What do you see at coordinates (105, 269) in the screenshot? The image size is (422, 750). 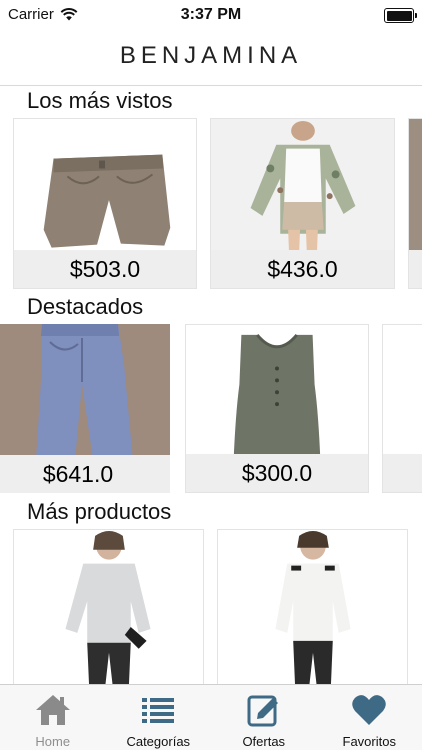 I see `product-price: $503.0` at bounding box center [105, 269].